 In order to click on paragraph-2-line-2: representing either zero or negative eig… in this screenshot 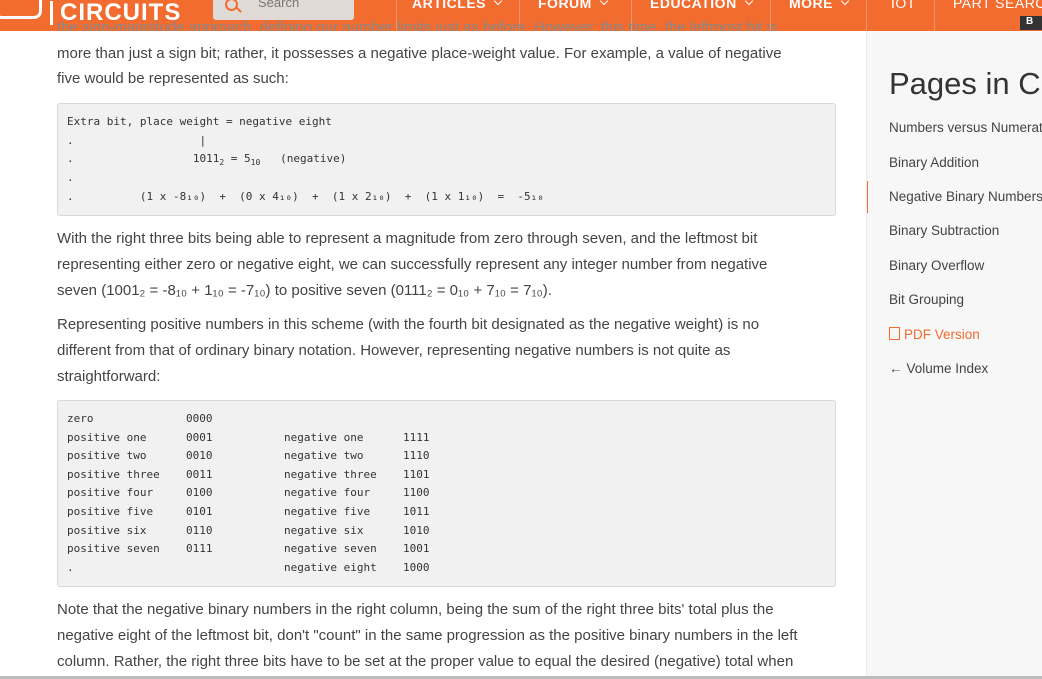, I will do `click(412, 264)`.